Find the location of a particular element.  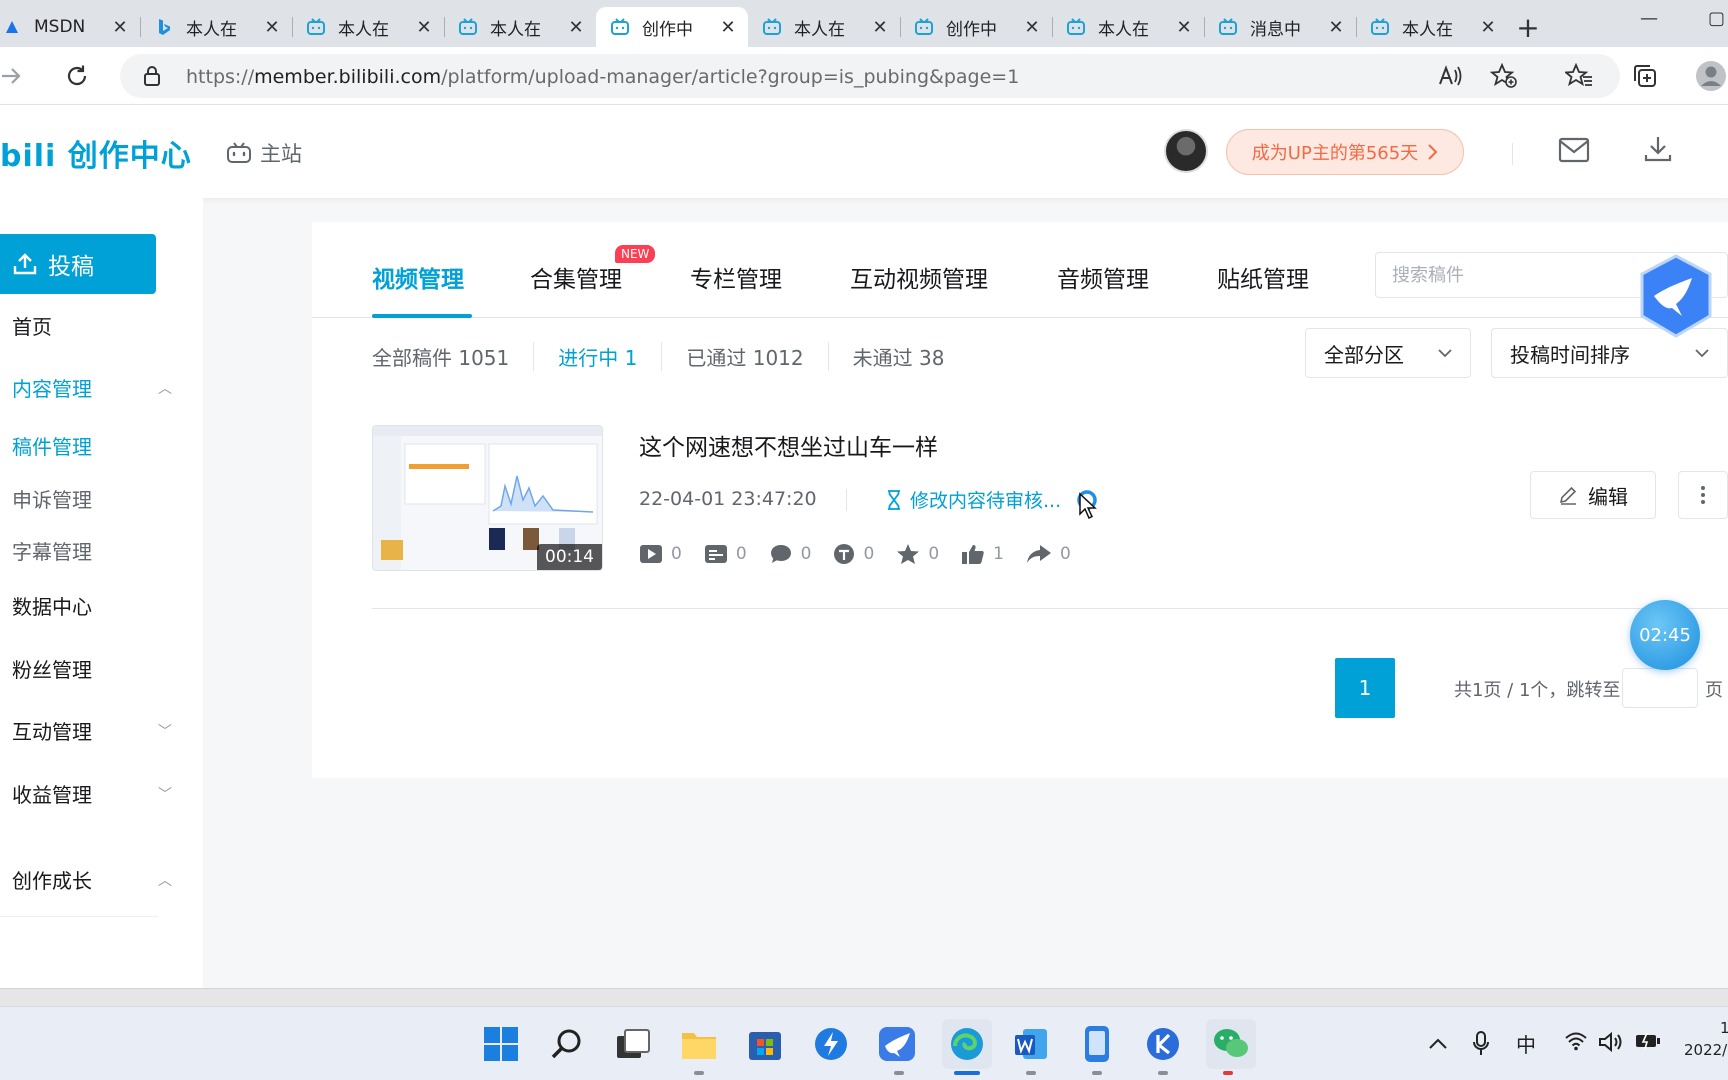

sidebar-item-earnings: 收益管理 ﹀ is located at coordinates (92, 793).